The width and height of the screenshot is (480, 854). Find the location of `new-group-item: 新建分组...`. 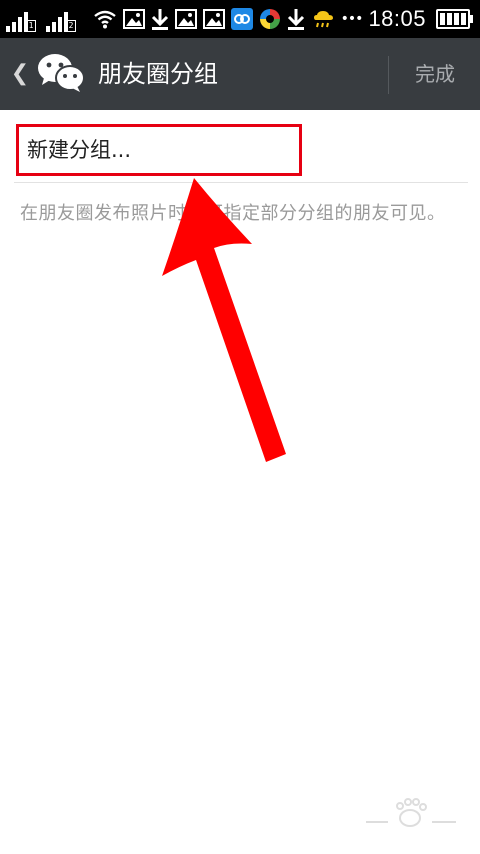

new-group-item: 新建分组... is located at coordinates (159, 150).